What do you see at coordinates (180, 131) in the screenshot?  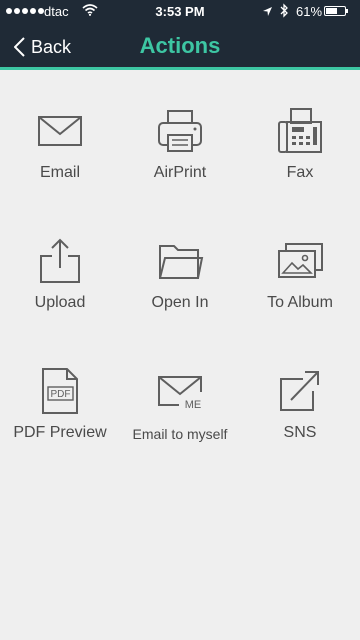 I see `printer-icon` at bounding box center [180, 131].